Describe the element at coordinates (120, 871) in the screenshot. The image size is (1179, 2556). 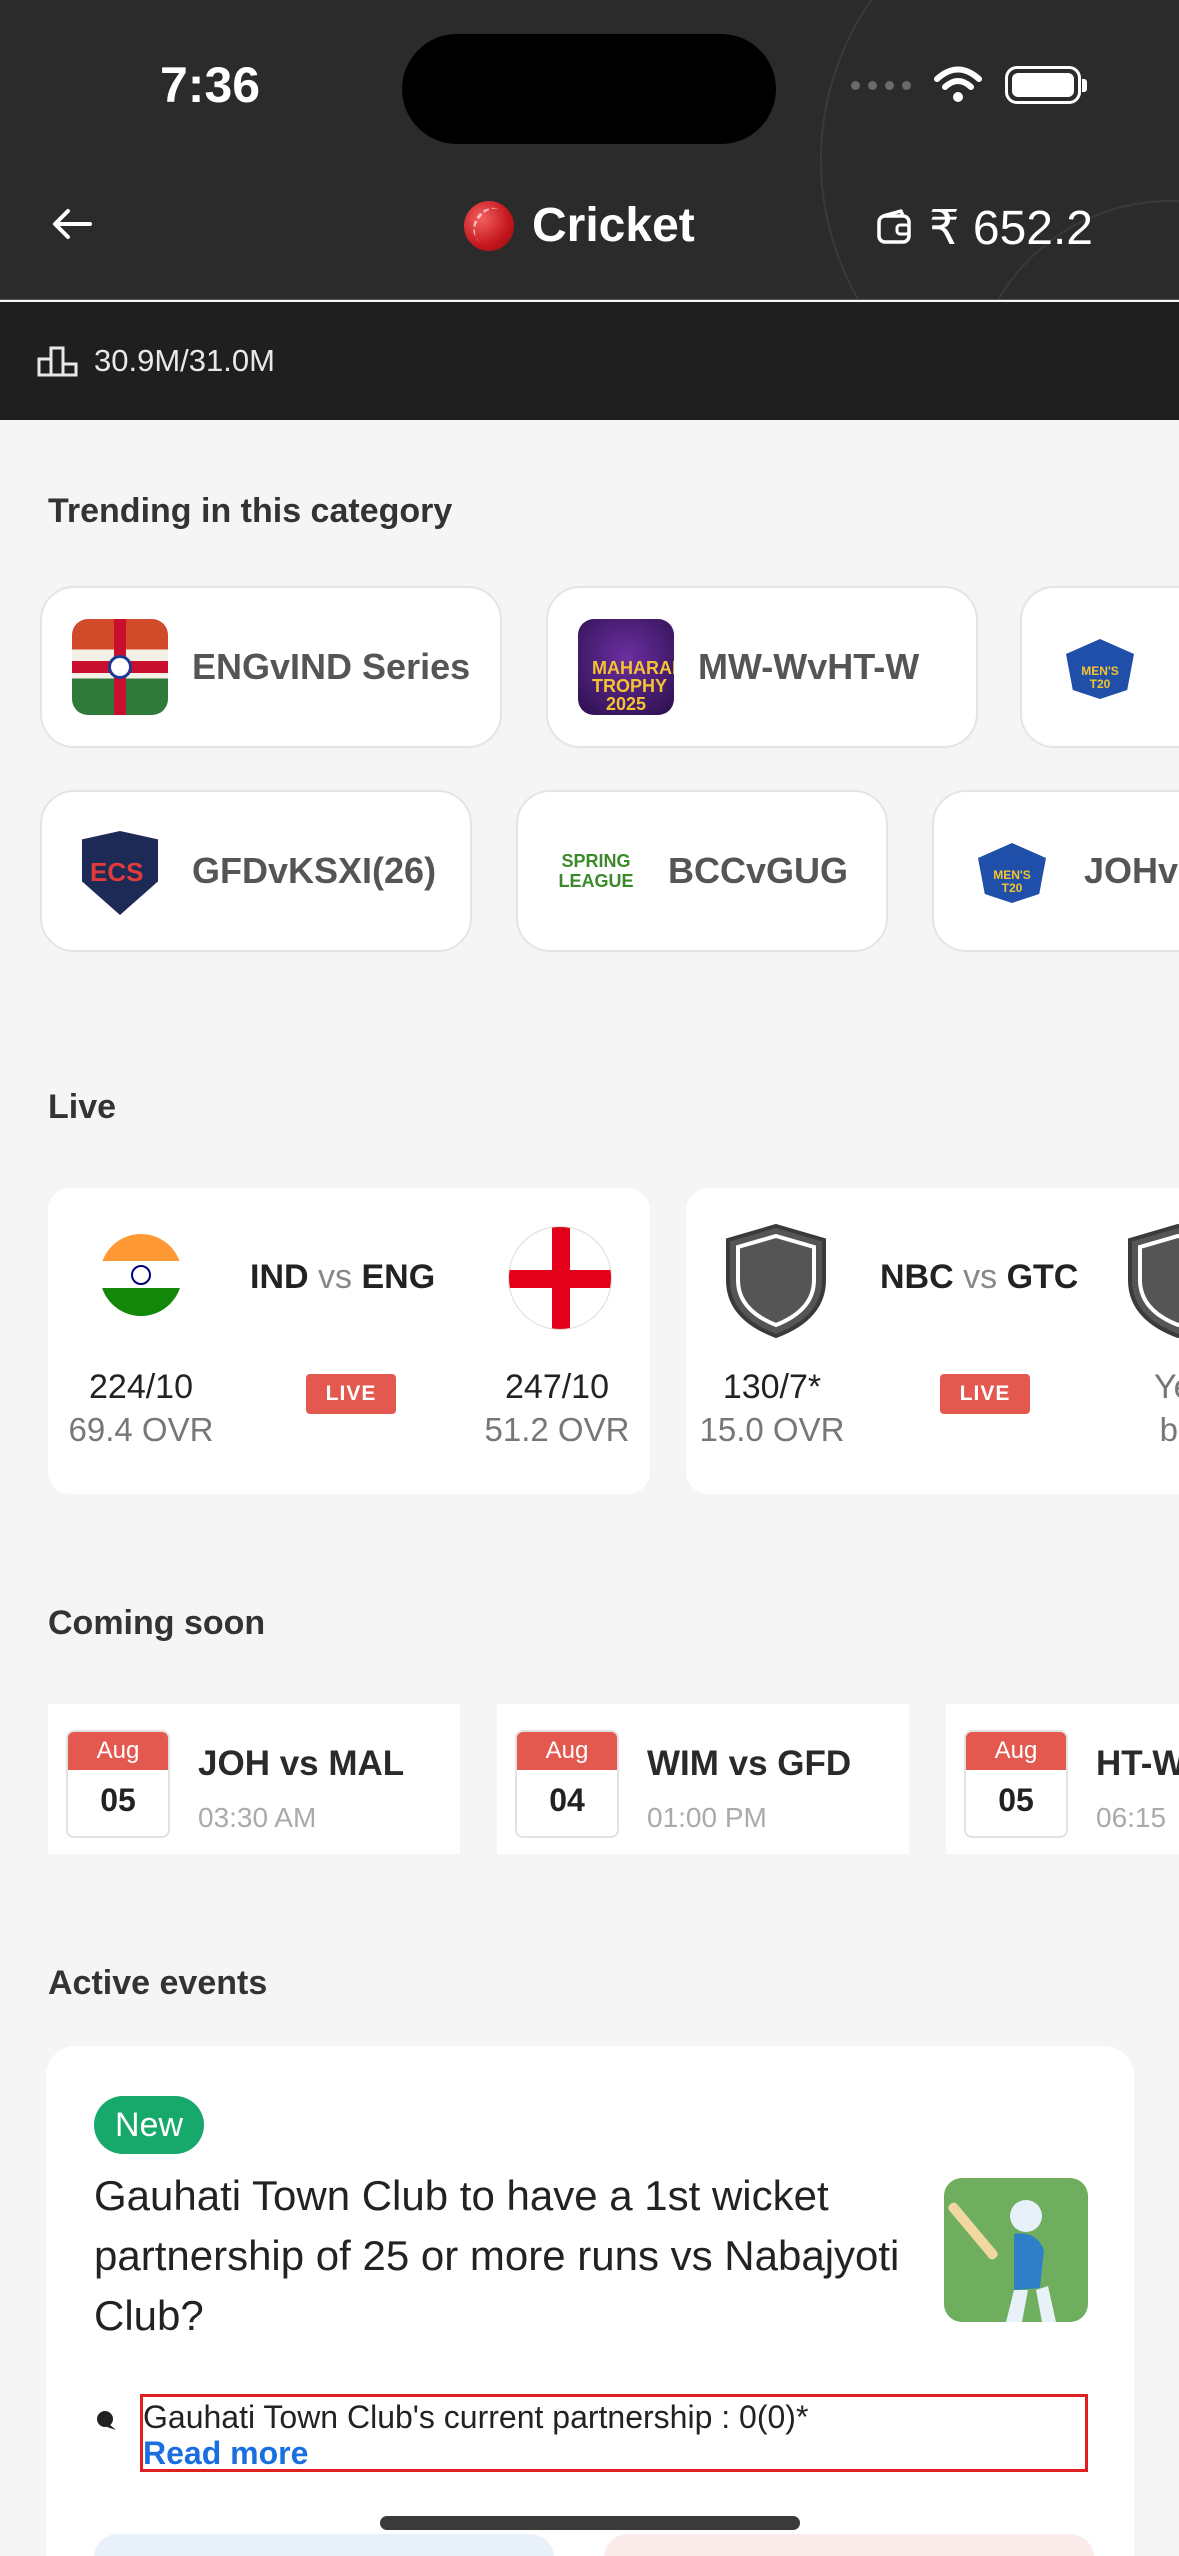
I see `ecs-england-logo: ECS` at that location.